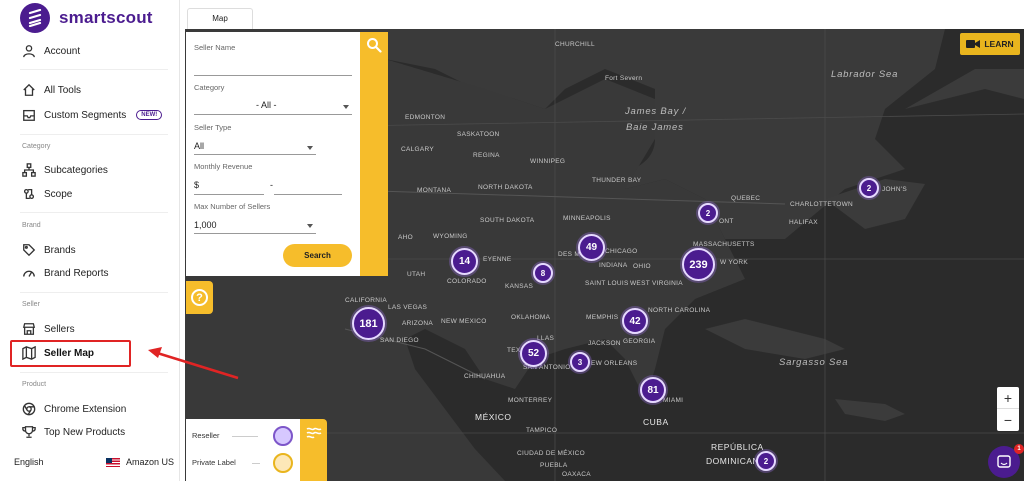  What do you see at coordinates (112, 463) in the screenshot?
I see `us-flag-icon` at bounding box center [112, 463].